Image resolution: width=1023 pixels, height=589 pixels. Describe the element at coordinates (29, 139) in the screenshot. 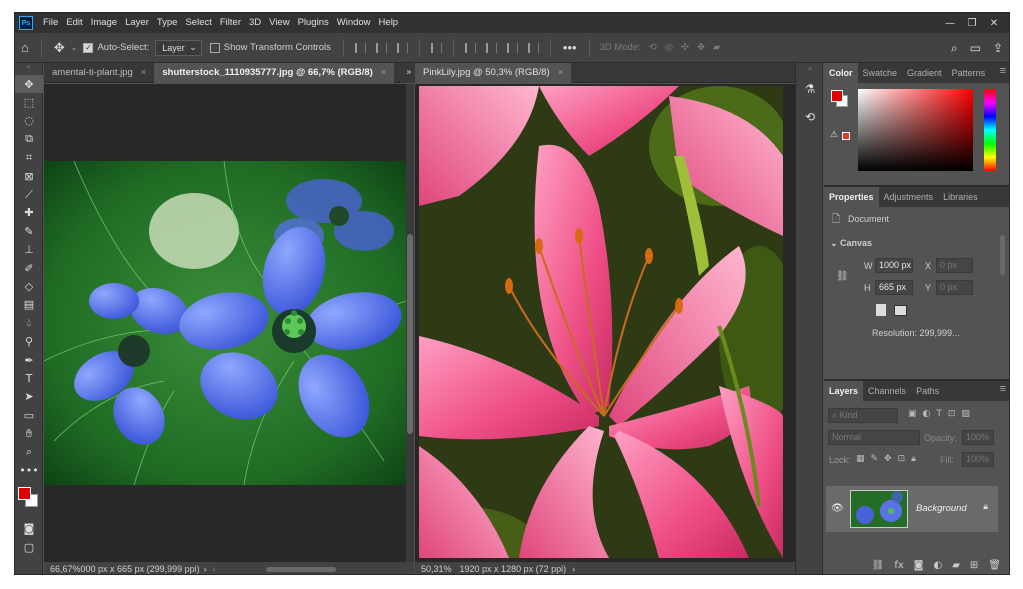

I see `object-select-tool-icon: ⧉` at that location.